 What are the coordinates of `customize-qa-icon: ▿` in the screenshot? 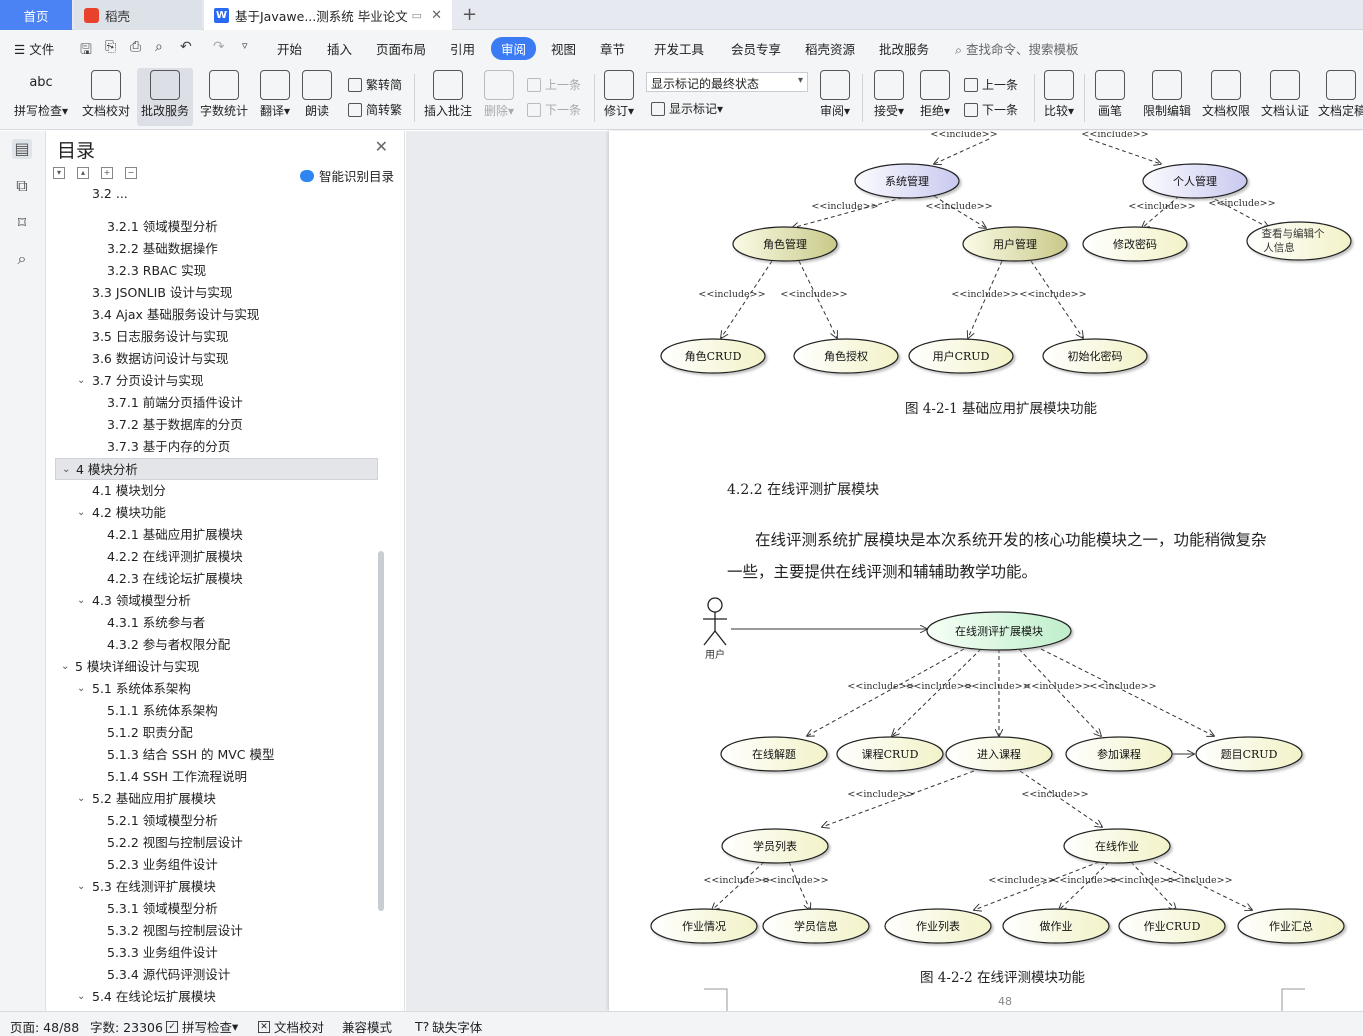 It's located at (245, 45).